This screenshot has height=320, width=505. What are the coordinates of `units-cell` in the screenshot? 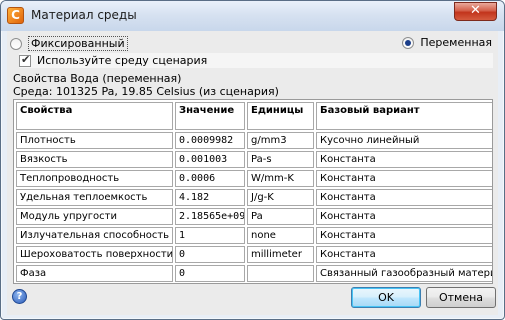 It's located at (280, 273).